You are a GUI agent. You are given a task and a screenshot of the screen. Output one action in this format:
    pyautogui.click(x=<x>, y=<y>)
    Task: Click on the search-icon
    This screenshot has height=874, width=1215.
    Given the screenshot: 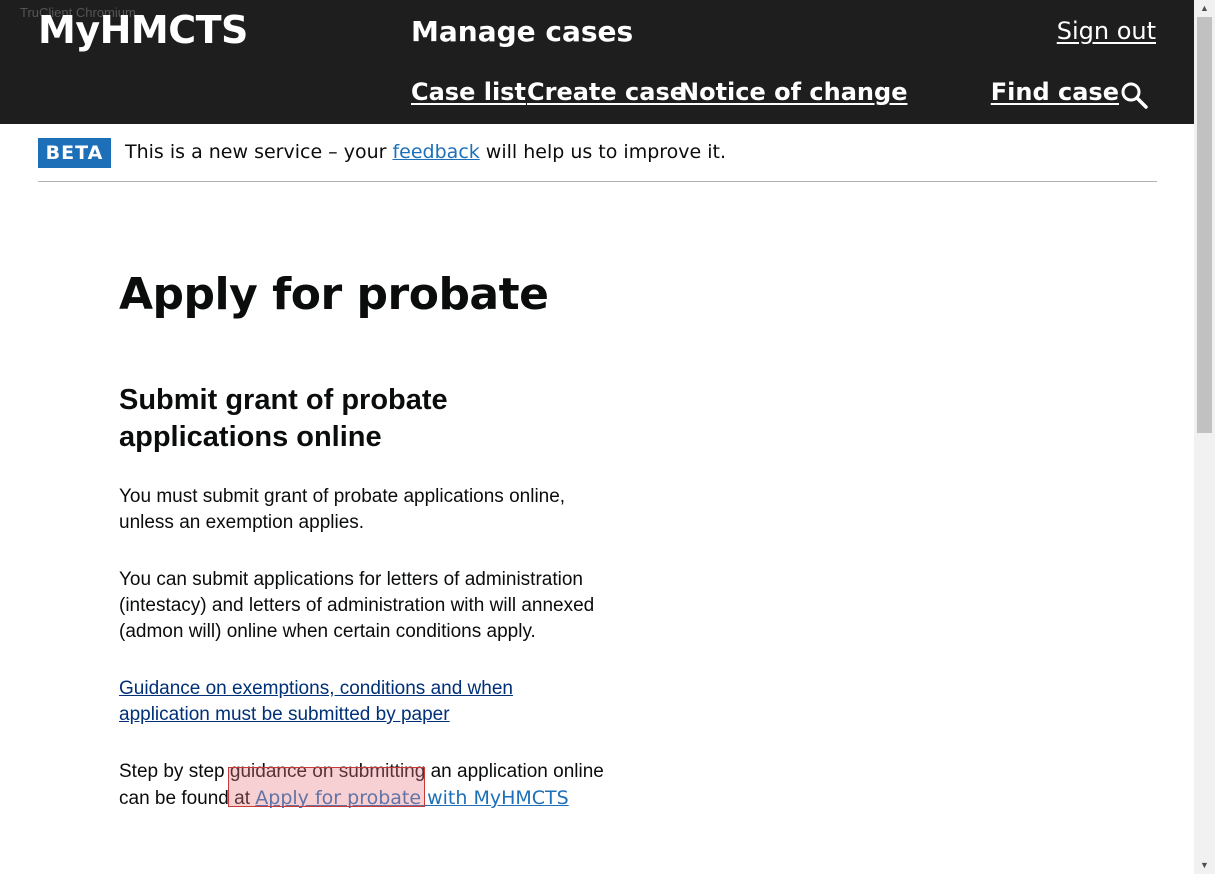 What is the action you would take?
    pyautogui.click(x=1134, y=95)
    